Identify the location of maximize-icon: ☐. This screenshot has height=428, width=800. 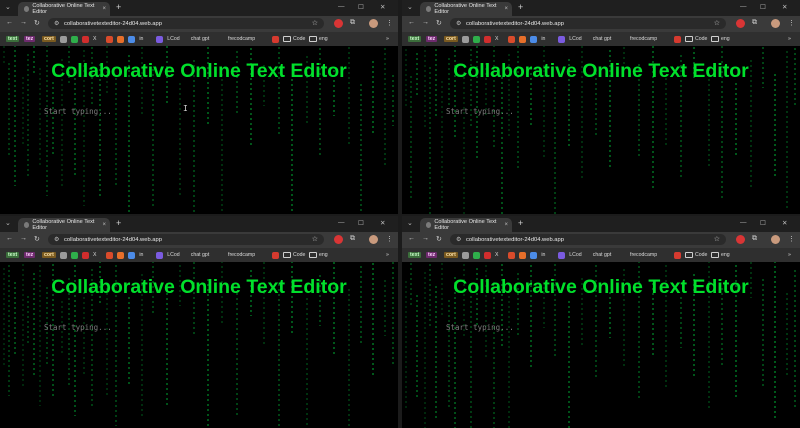
(763, 223).